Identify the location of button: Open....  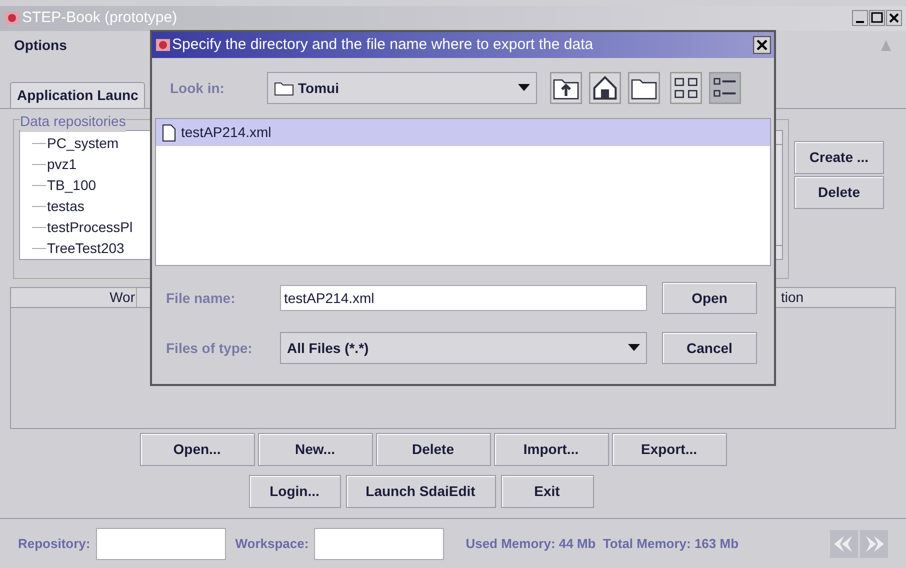
(197, 449).